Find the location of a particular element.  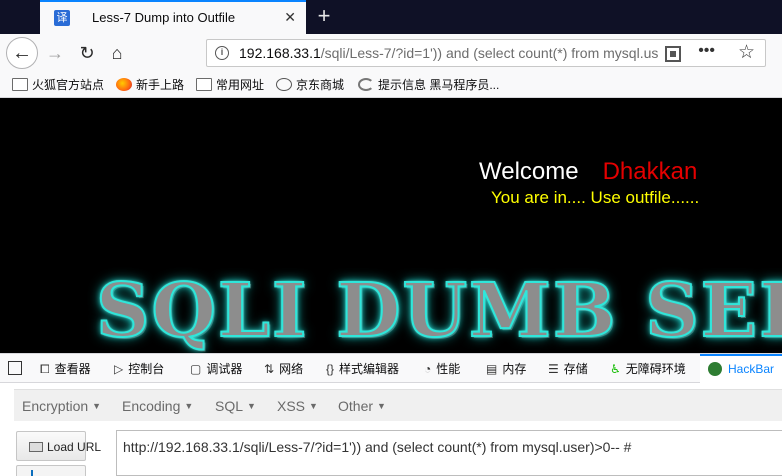

bookmark-item: 京东商城 is located at coordinates (310, 84).